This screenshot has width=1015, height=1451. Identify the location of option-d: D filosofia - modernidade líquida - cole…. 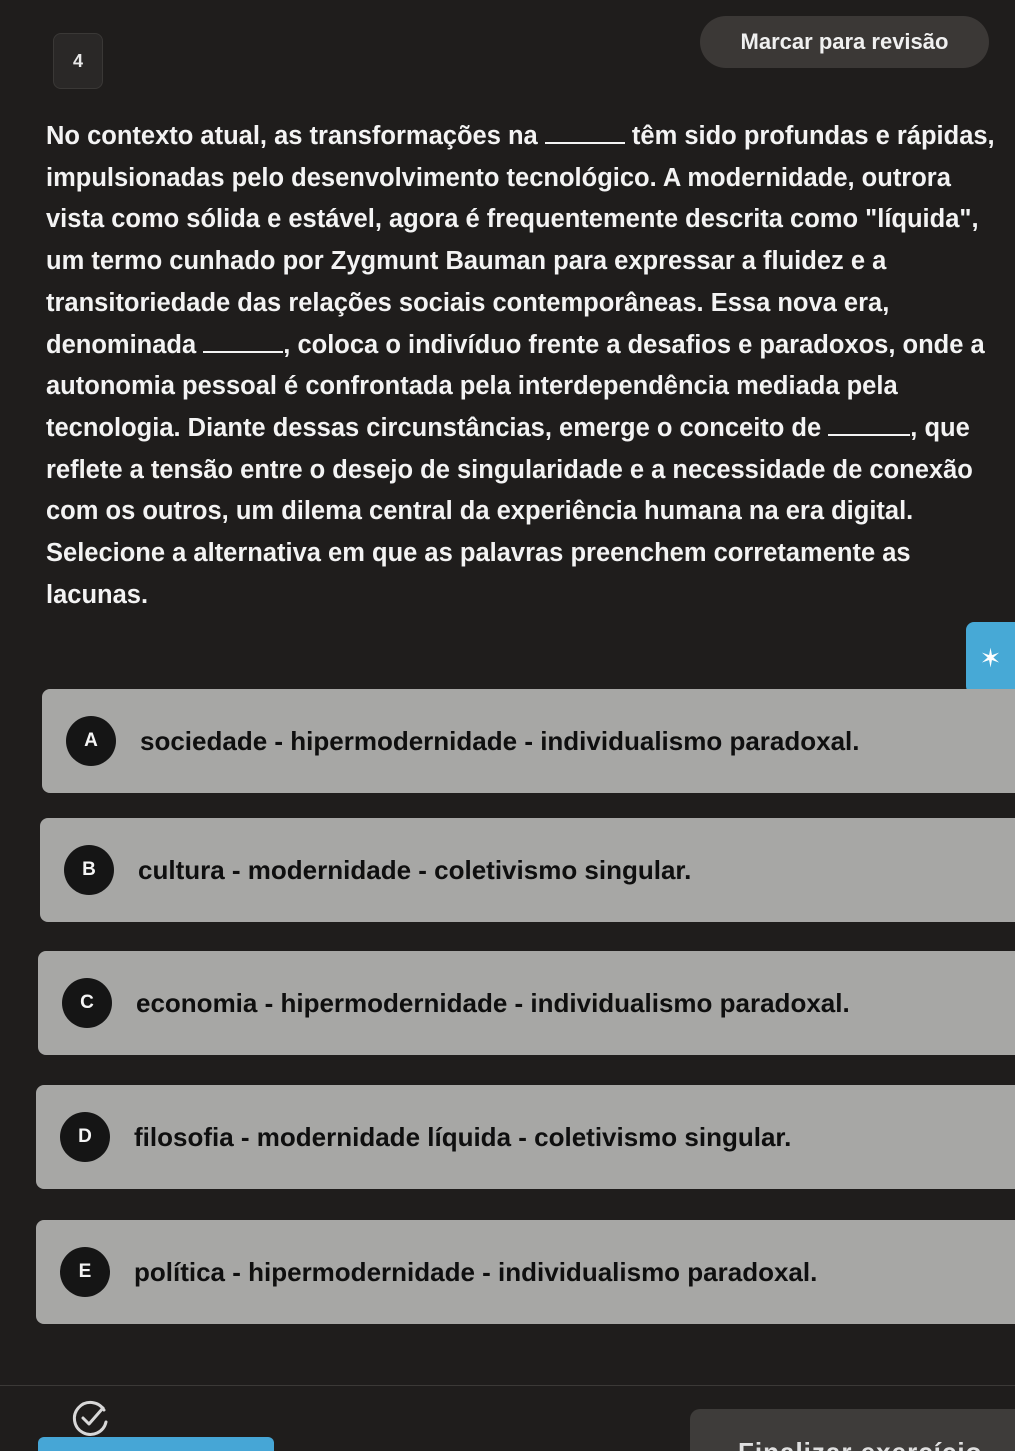
(525, 1137).